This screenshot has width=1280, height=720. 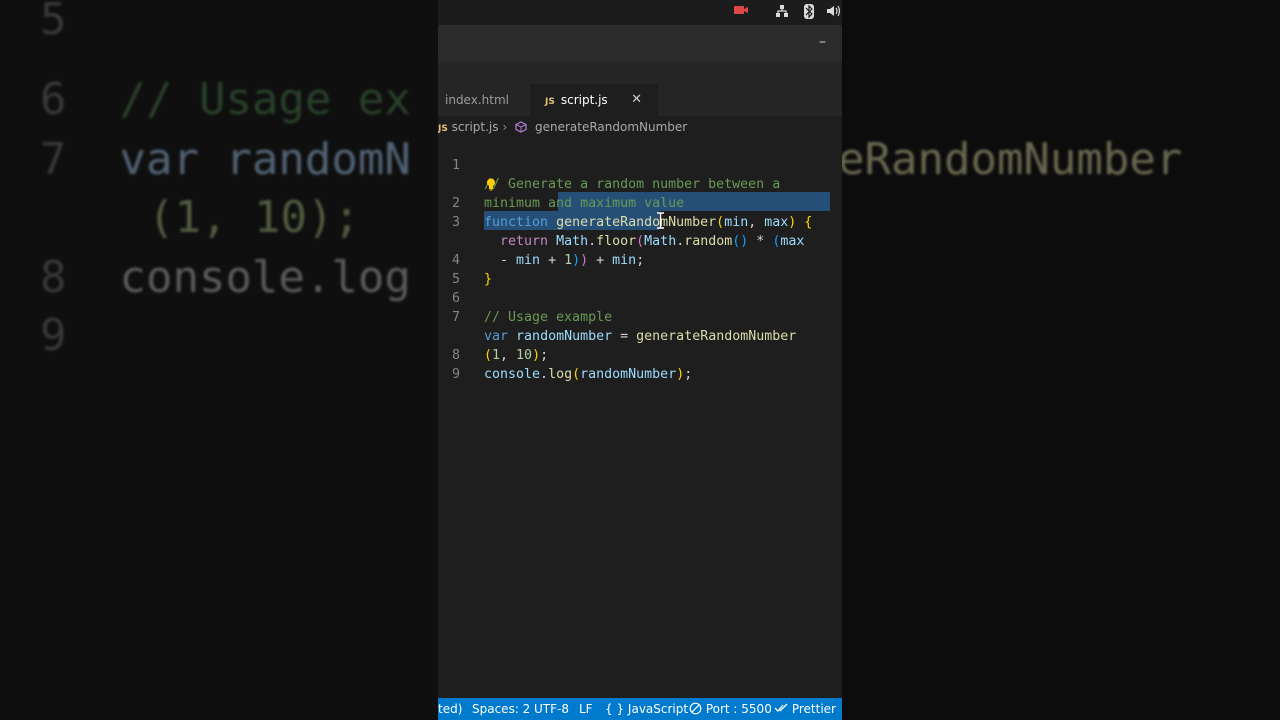 What do you see at coordinates (781, 709) in the screenshot?
I see `double-check-icon` at bounding box center [781, 709].